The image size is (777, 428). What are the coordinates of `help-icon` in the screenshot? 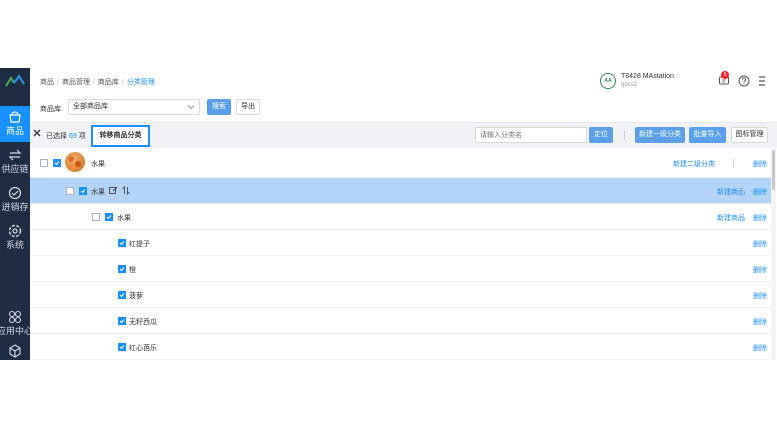 It's located at (744, 81).